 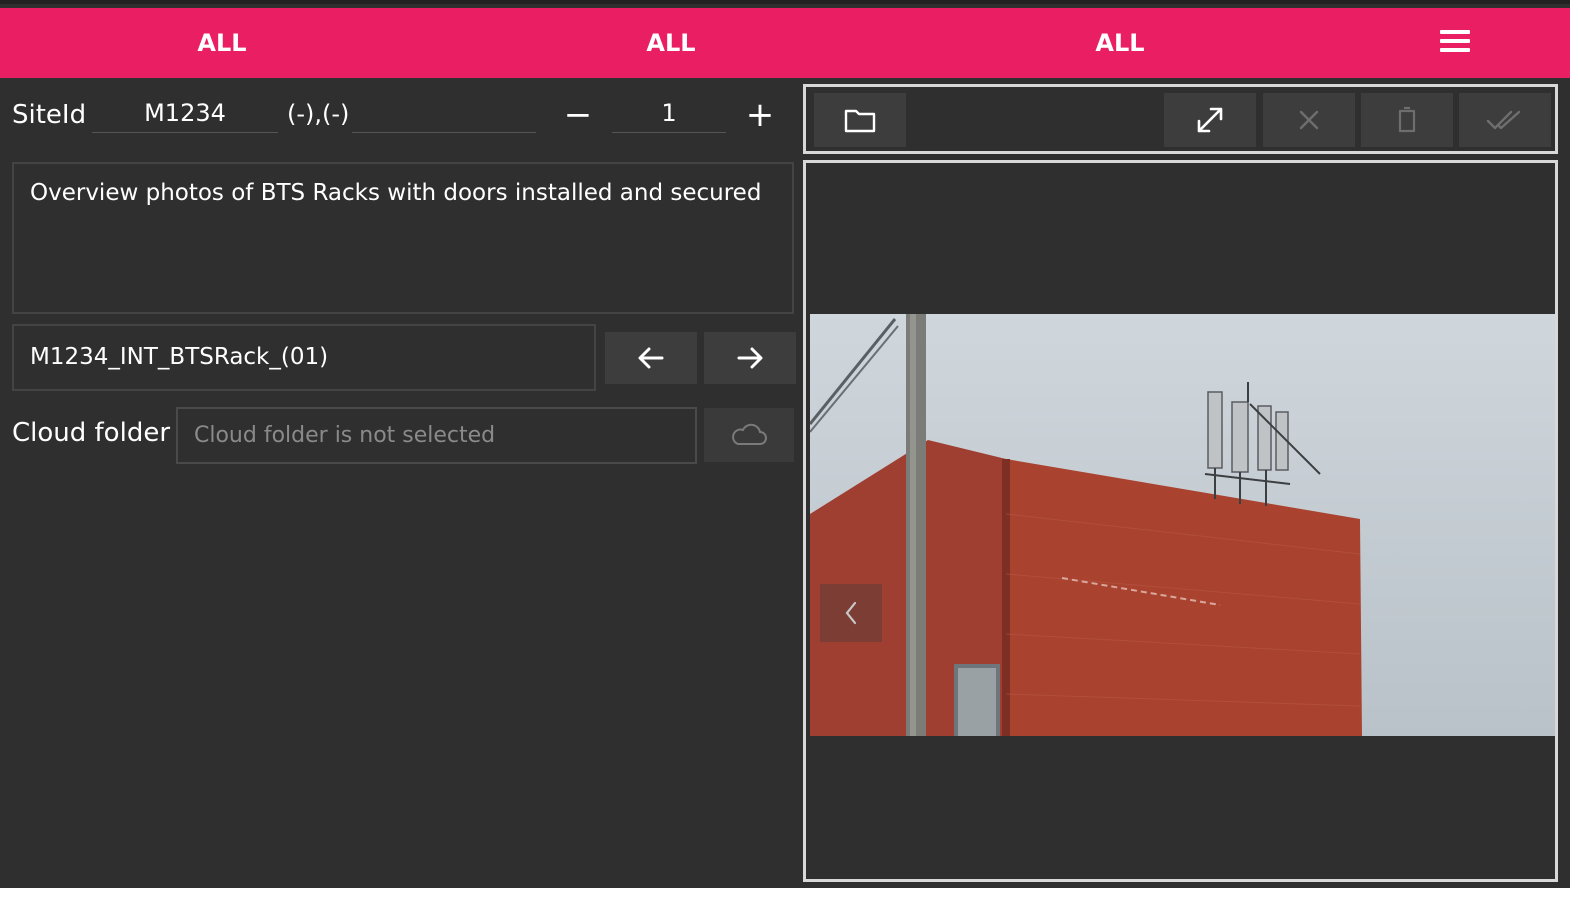 I want to click on siteid-label: SiteId, so click(x=49, y=115).